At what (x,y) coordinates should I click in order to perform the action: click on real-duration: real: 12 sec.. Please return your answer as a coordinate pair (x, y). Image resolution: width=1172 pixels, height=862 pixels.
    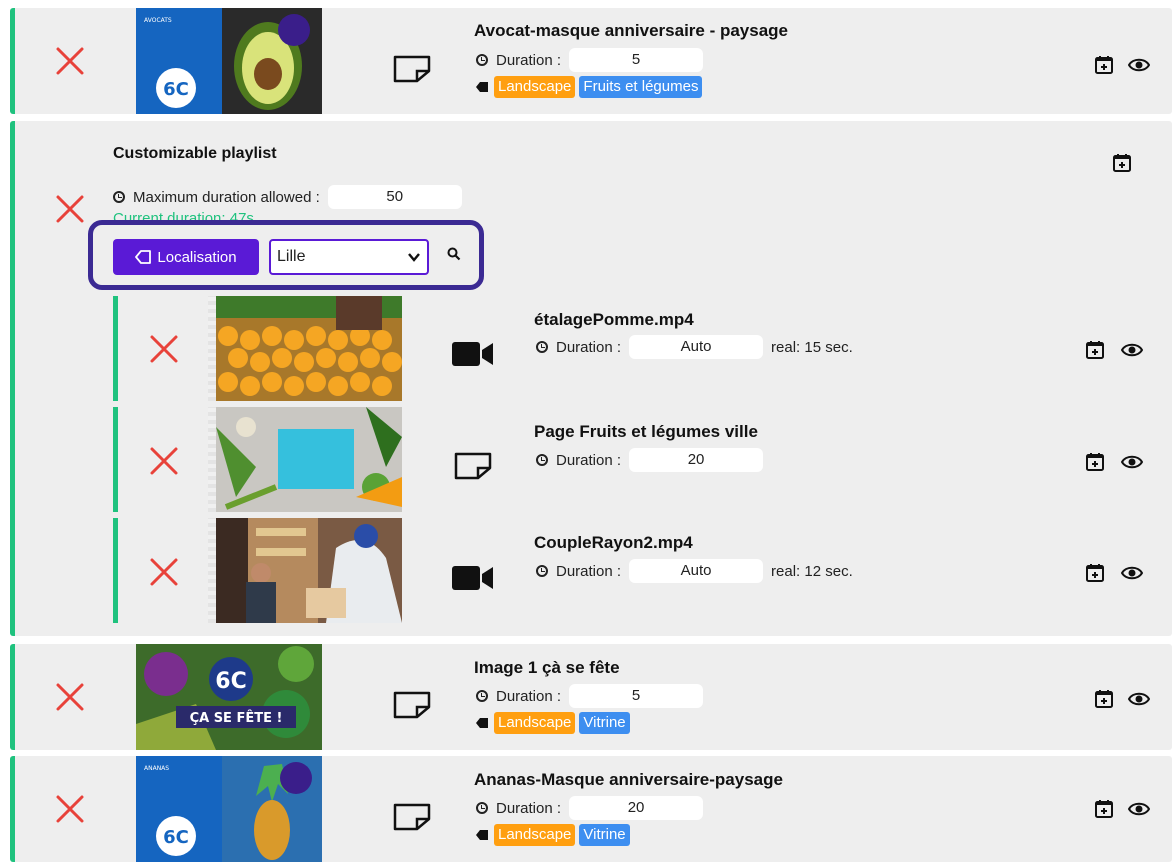
    Looking at the image, I should click on (812, 571).